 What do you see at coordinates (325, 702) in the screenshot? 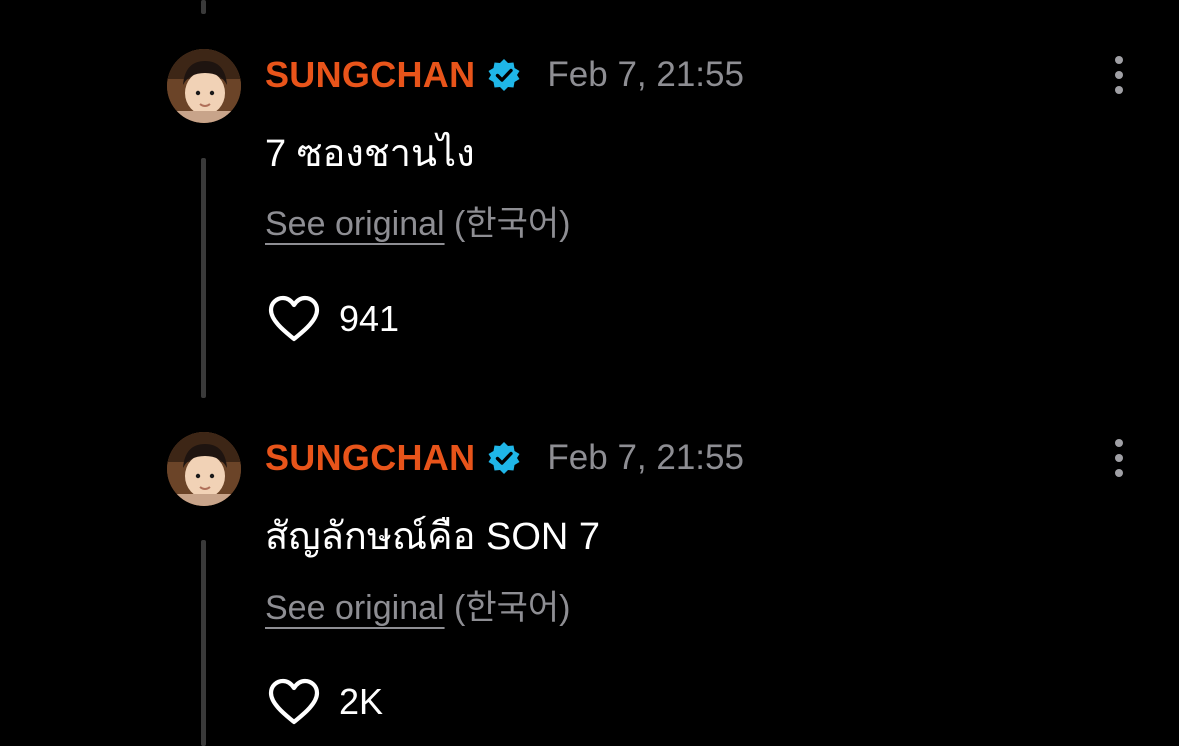
I see `like-row: 2K` at bounding box center [325, 702].